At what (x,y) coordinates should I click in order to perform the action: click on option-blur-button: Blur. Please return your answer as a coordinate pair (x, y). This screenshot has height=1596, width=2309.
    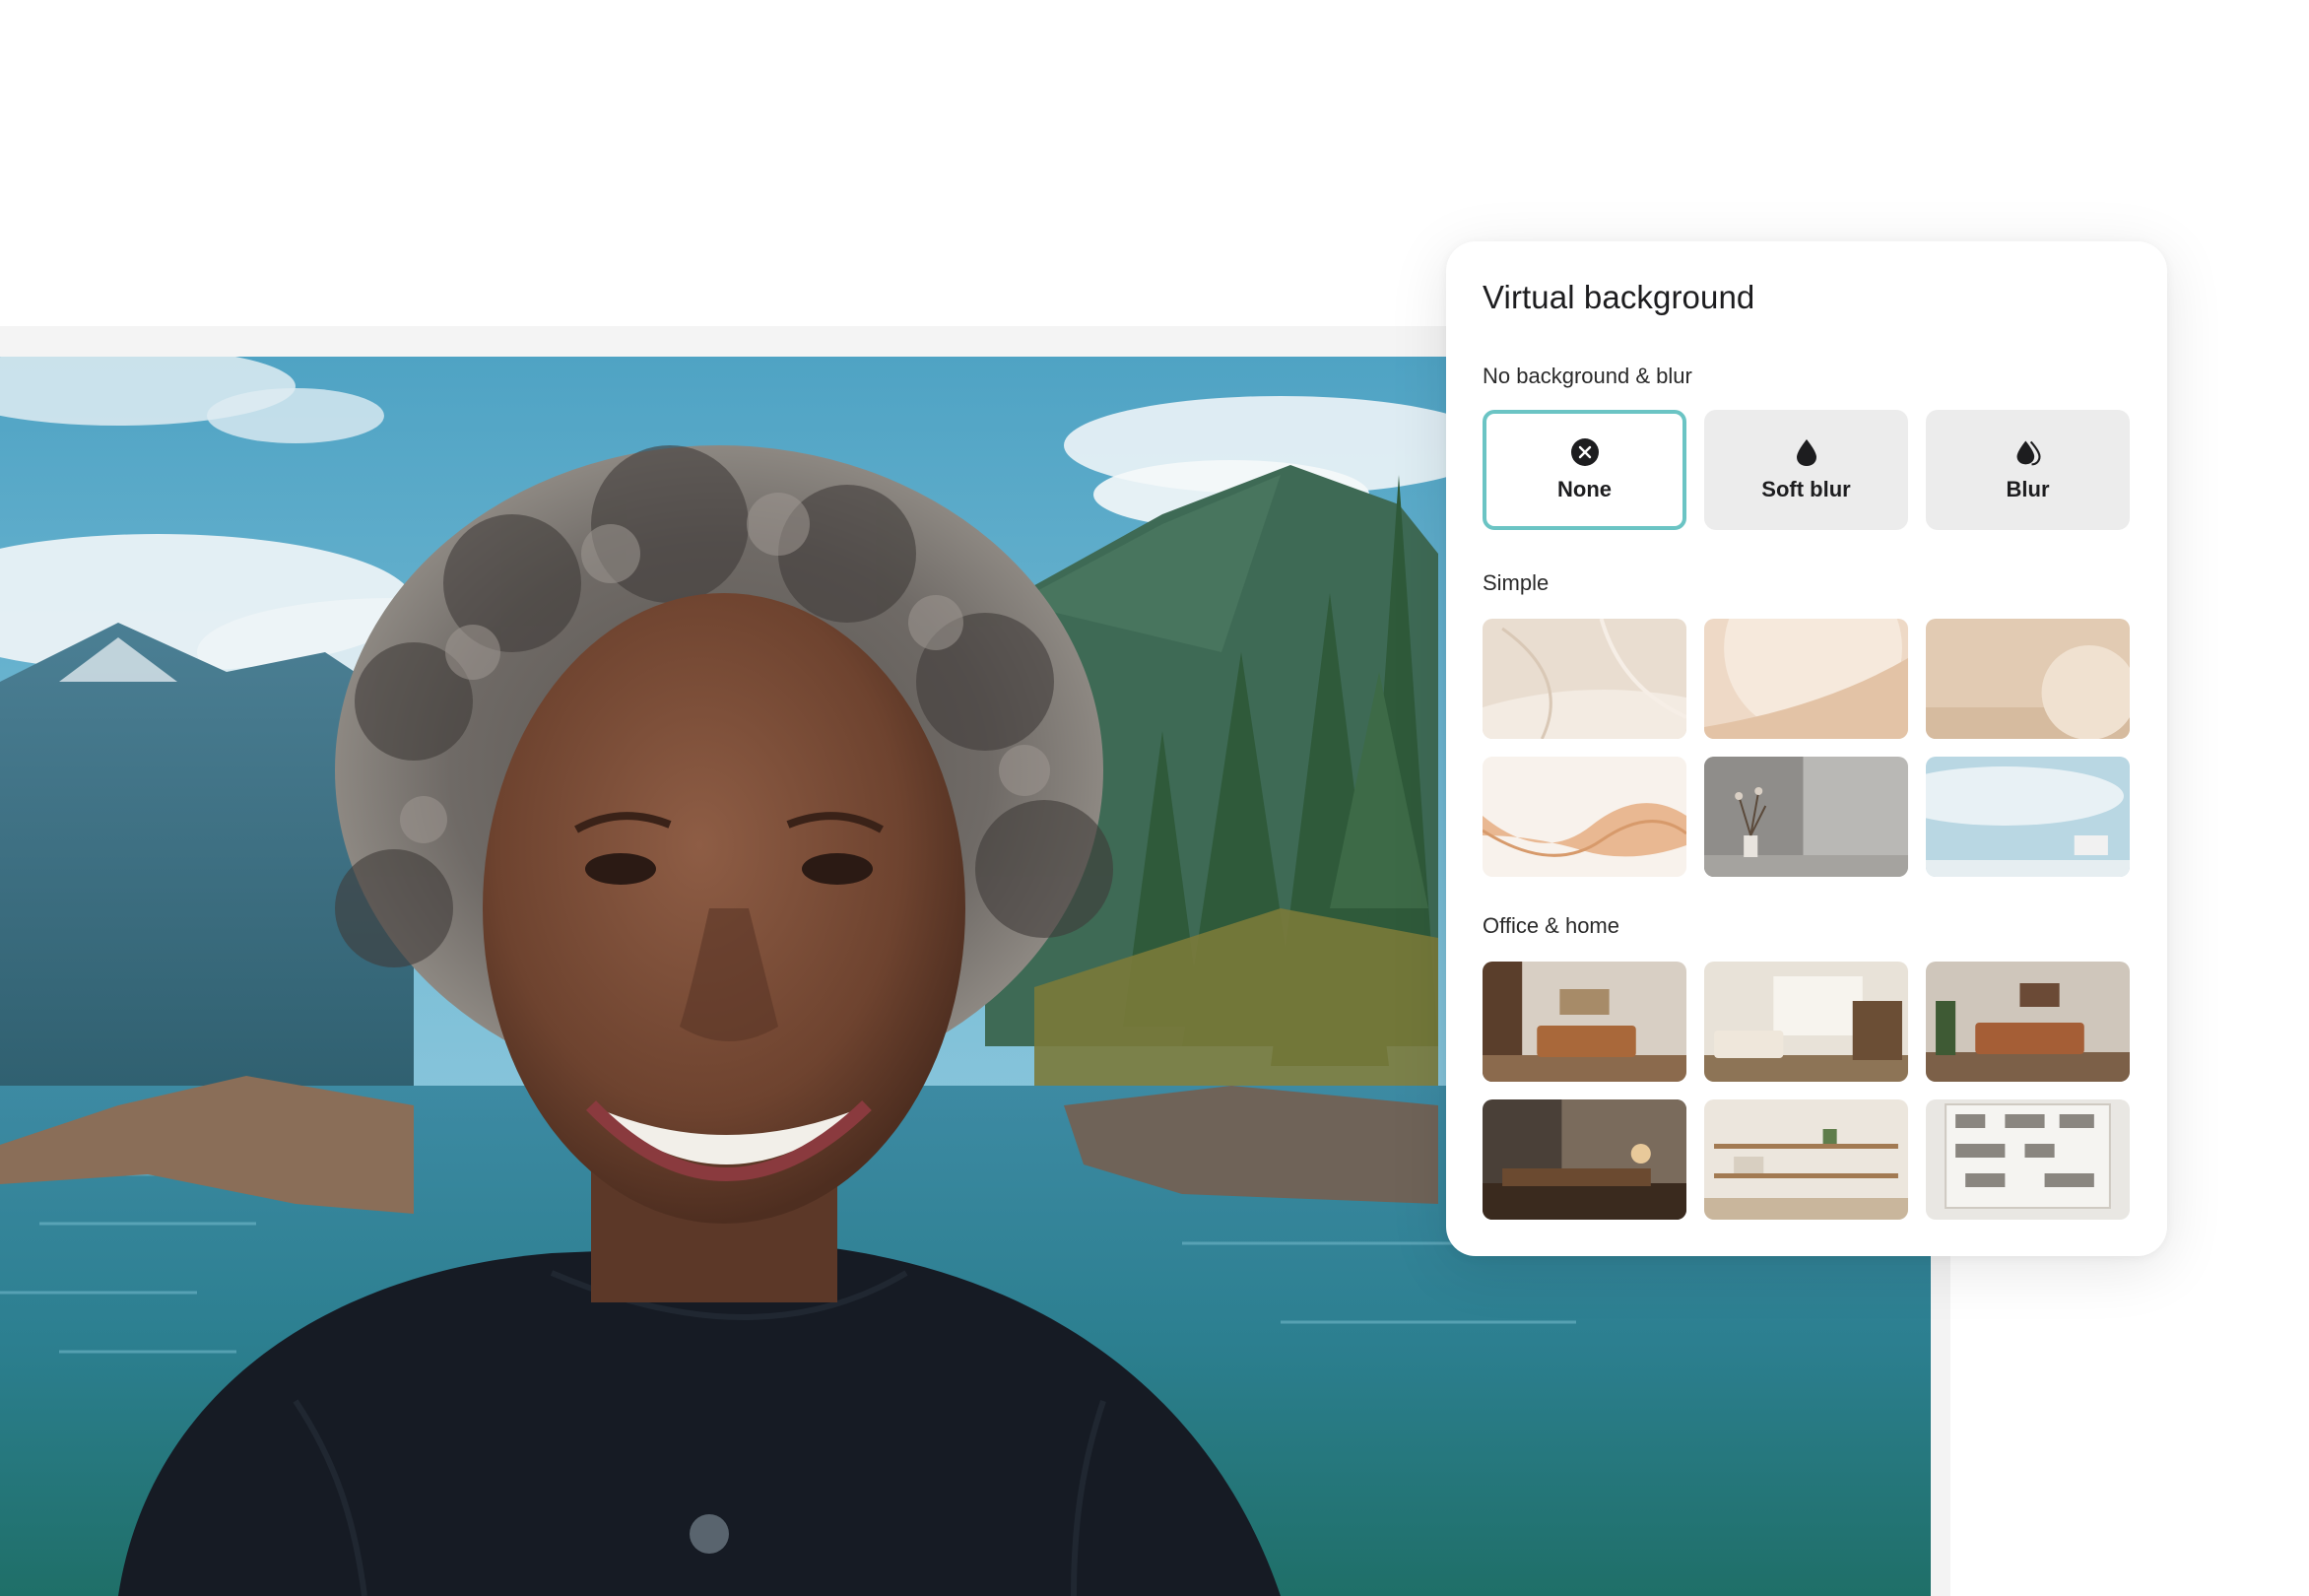
    Looking at the image, I should click on (2028, 470).